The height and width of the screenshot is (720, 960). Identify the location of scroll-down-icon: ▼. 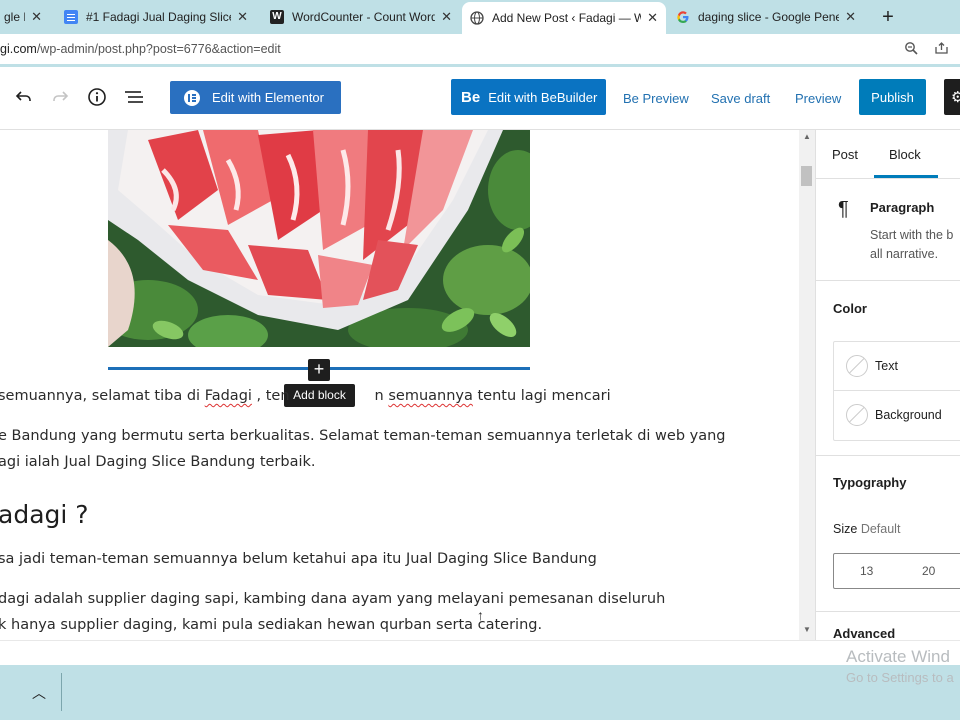
(807, 629).